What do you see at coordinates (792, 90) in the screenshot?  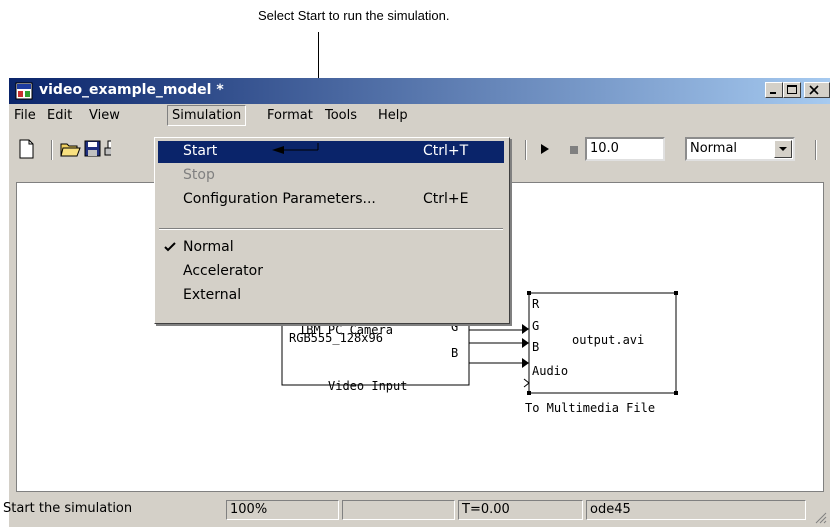 I see `maximize-button` at bounding box center [792, 90].